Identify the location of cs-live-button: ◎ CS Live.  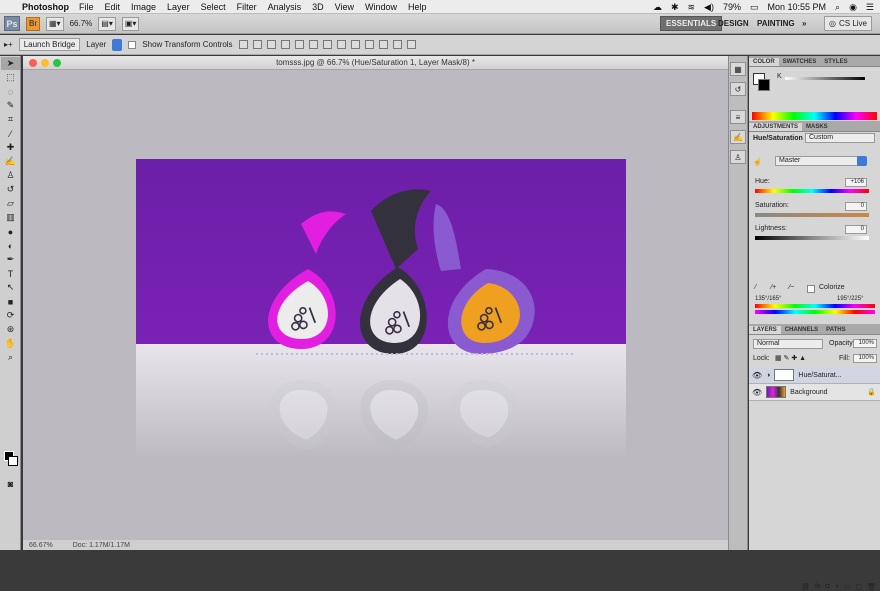
(848, 23).